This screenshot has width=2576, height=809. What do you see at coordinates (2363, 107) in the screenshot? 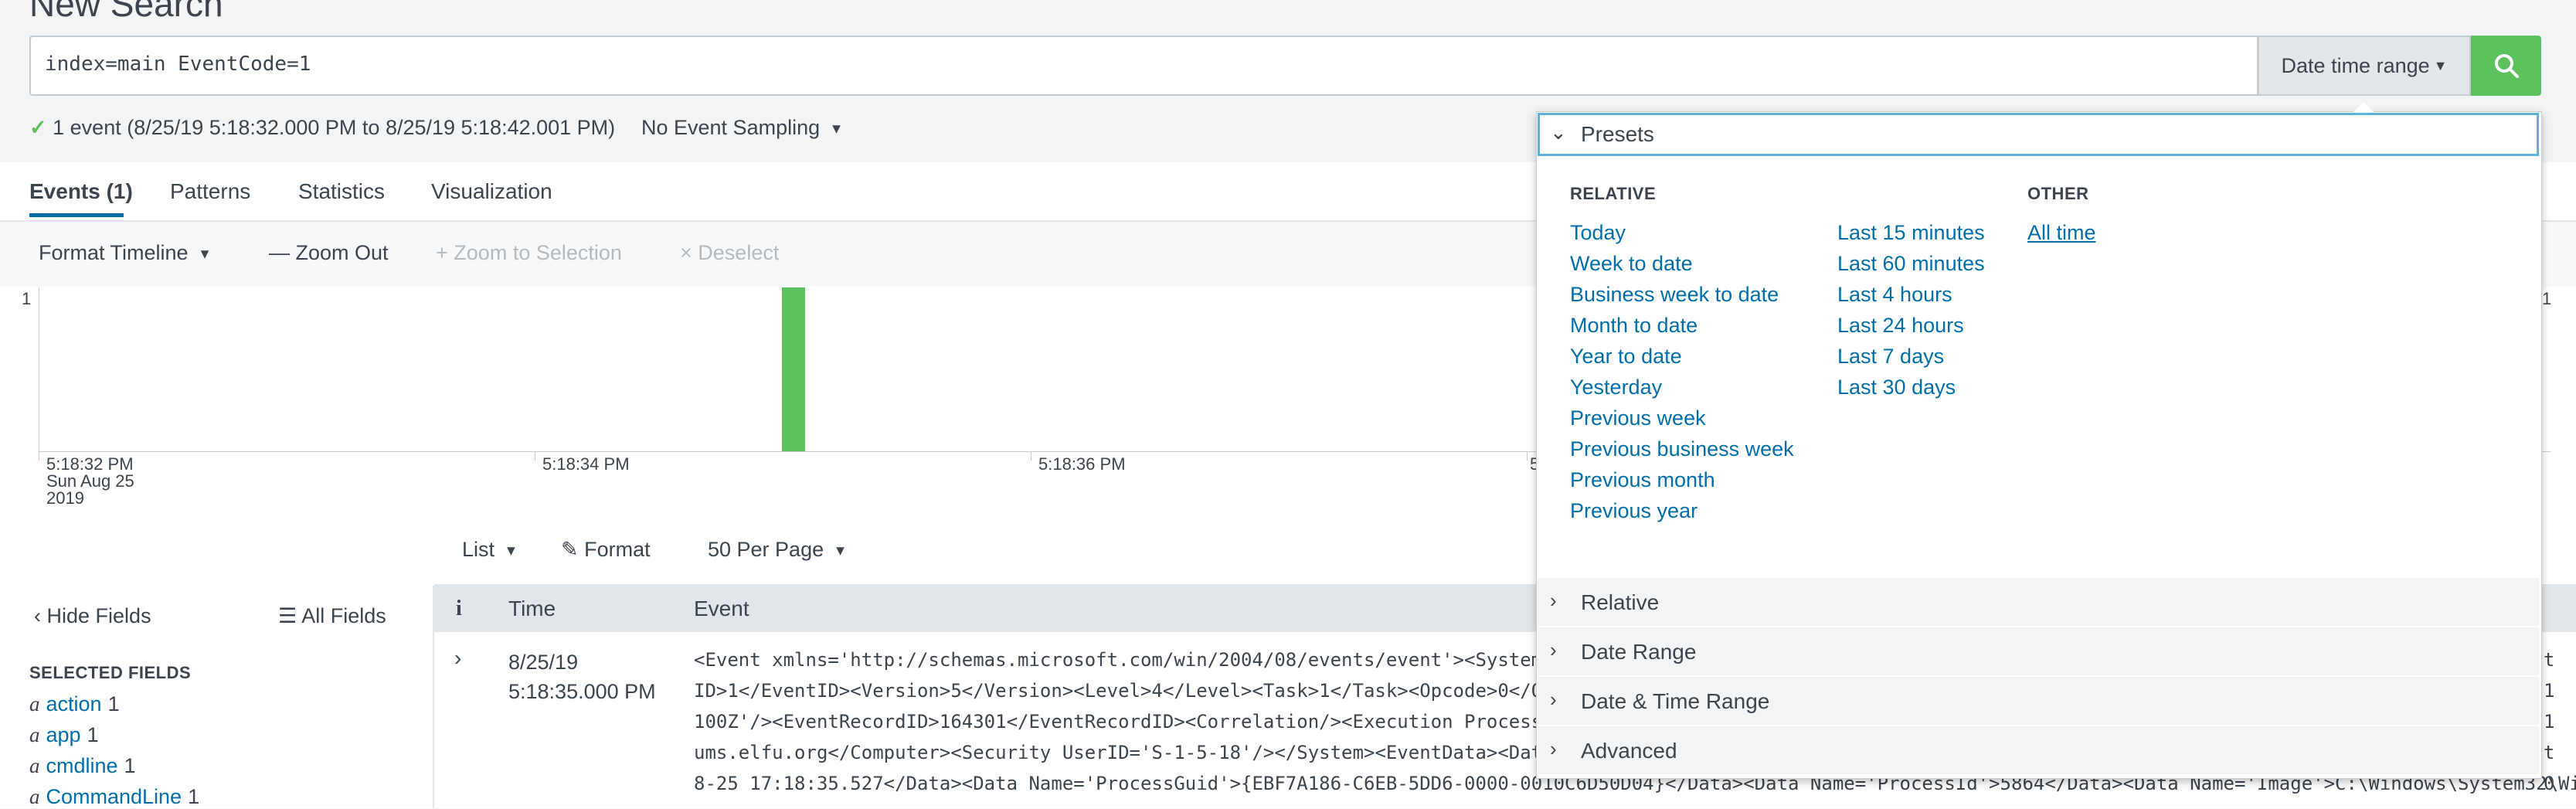
I see `dropdown-pointer` at bounding box center [2363, 107].